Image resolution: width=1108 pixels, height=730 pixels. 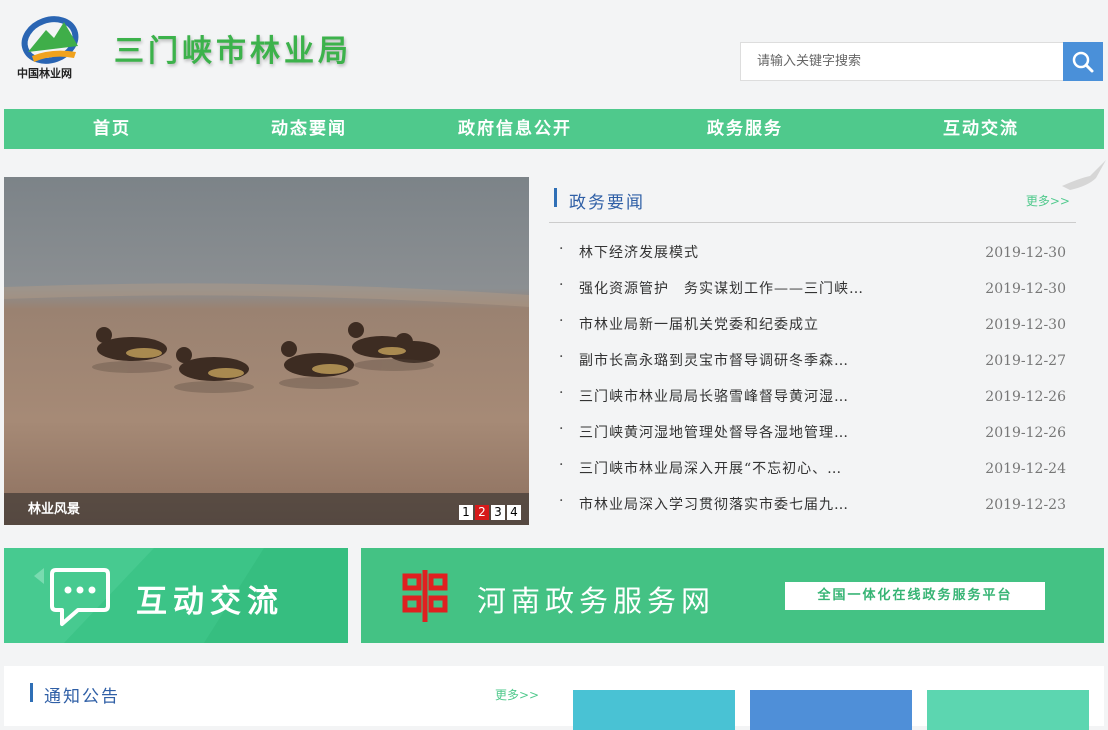 I want to click on nav-item-gov-info: 政府信息公开, so click(x=515, y=129).